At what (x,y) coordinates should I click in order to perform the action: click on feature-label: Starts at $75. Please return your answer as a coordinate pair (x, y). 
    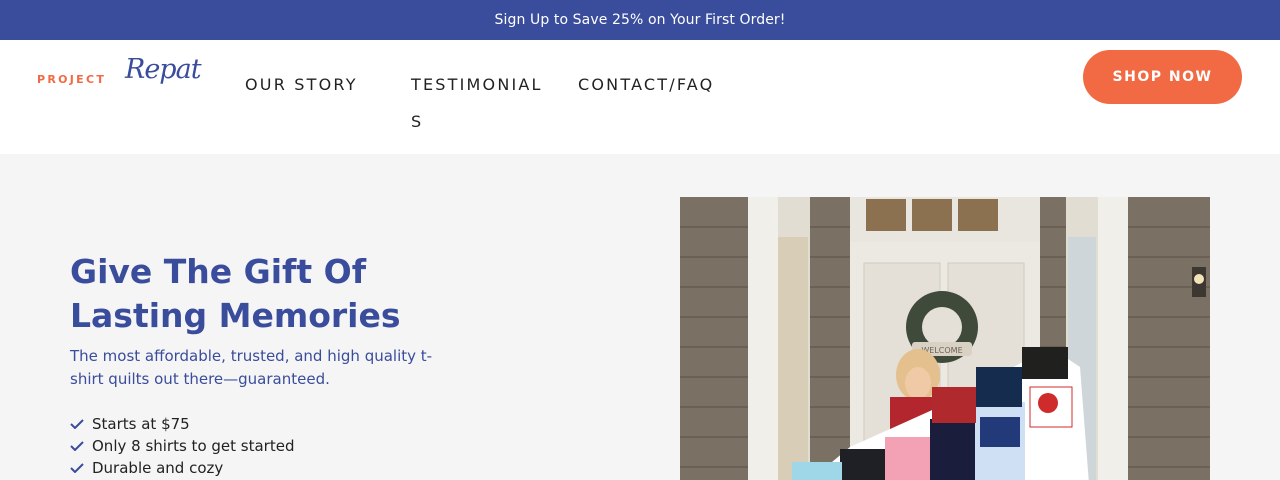
    Looking at the image, I should click on (141, 424).